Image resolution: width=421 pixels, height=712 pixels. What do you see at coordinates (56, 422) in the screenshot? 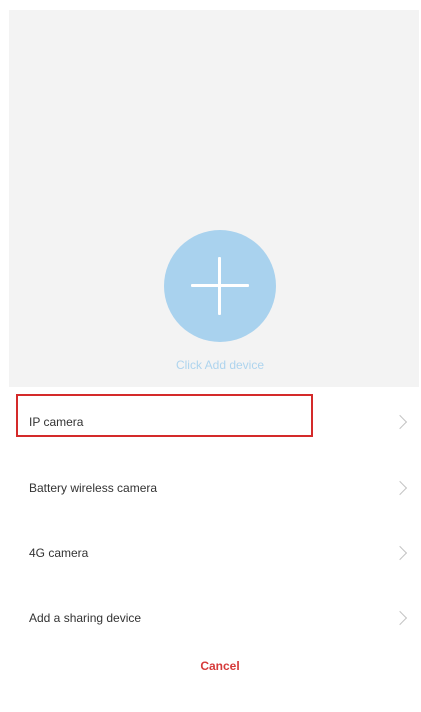
I see `menu-item-label: IP camera` at bounding box center [56, 422].